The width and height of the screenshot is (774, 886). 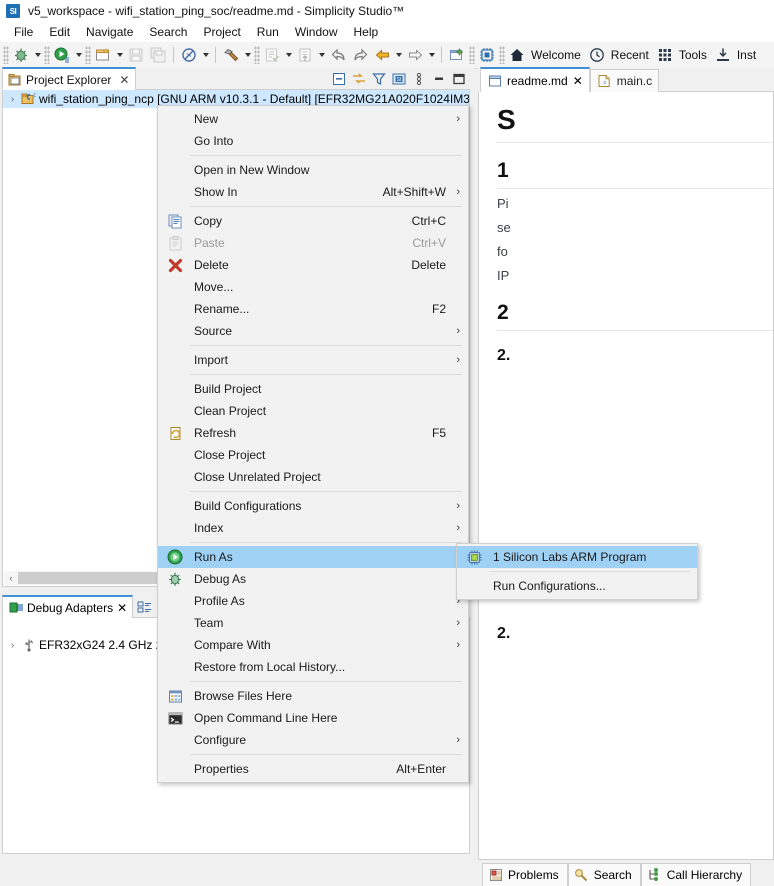 What do you see at coordinates (78, 55) in the screenshot?
I see `run-dropdown-arrow` at bounding box center [78, 55].